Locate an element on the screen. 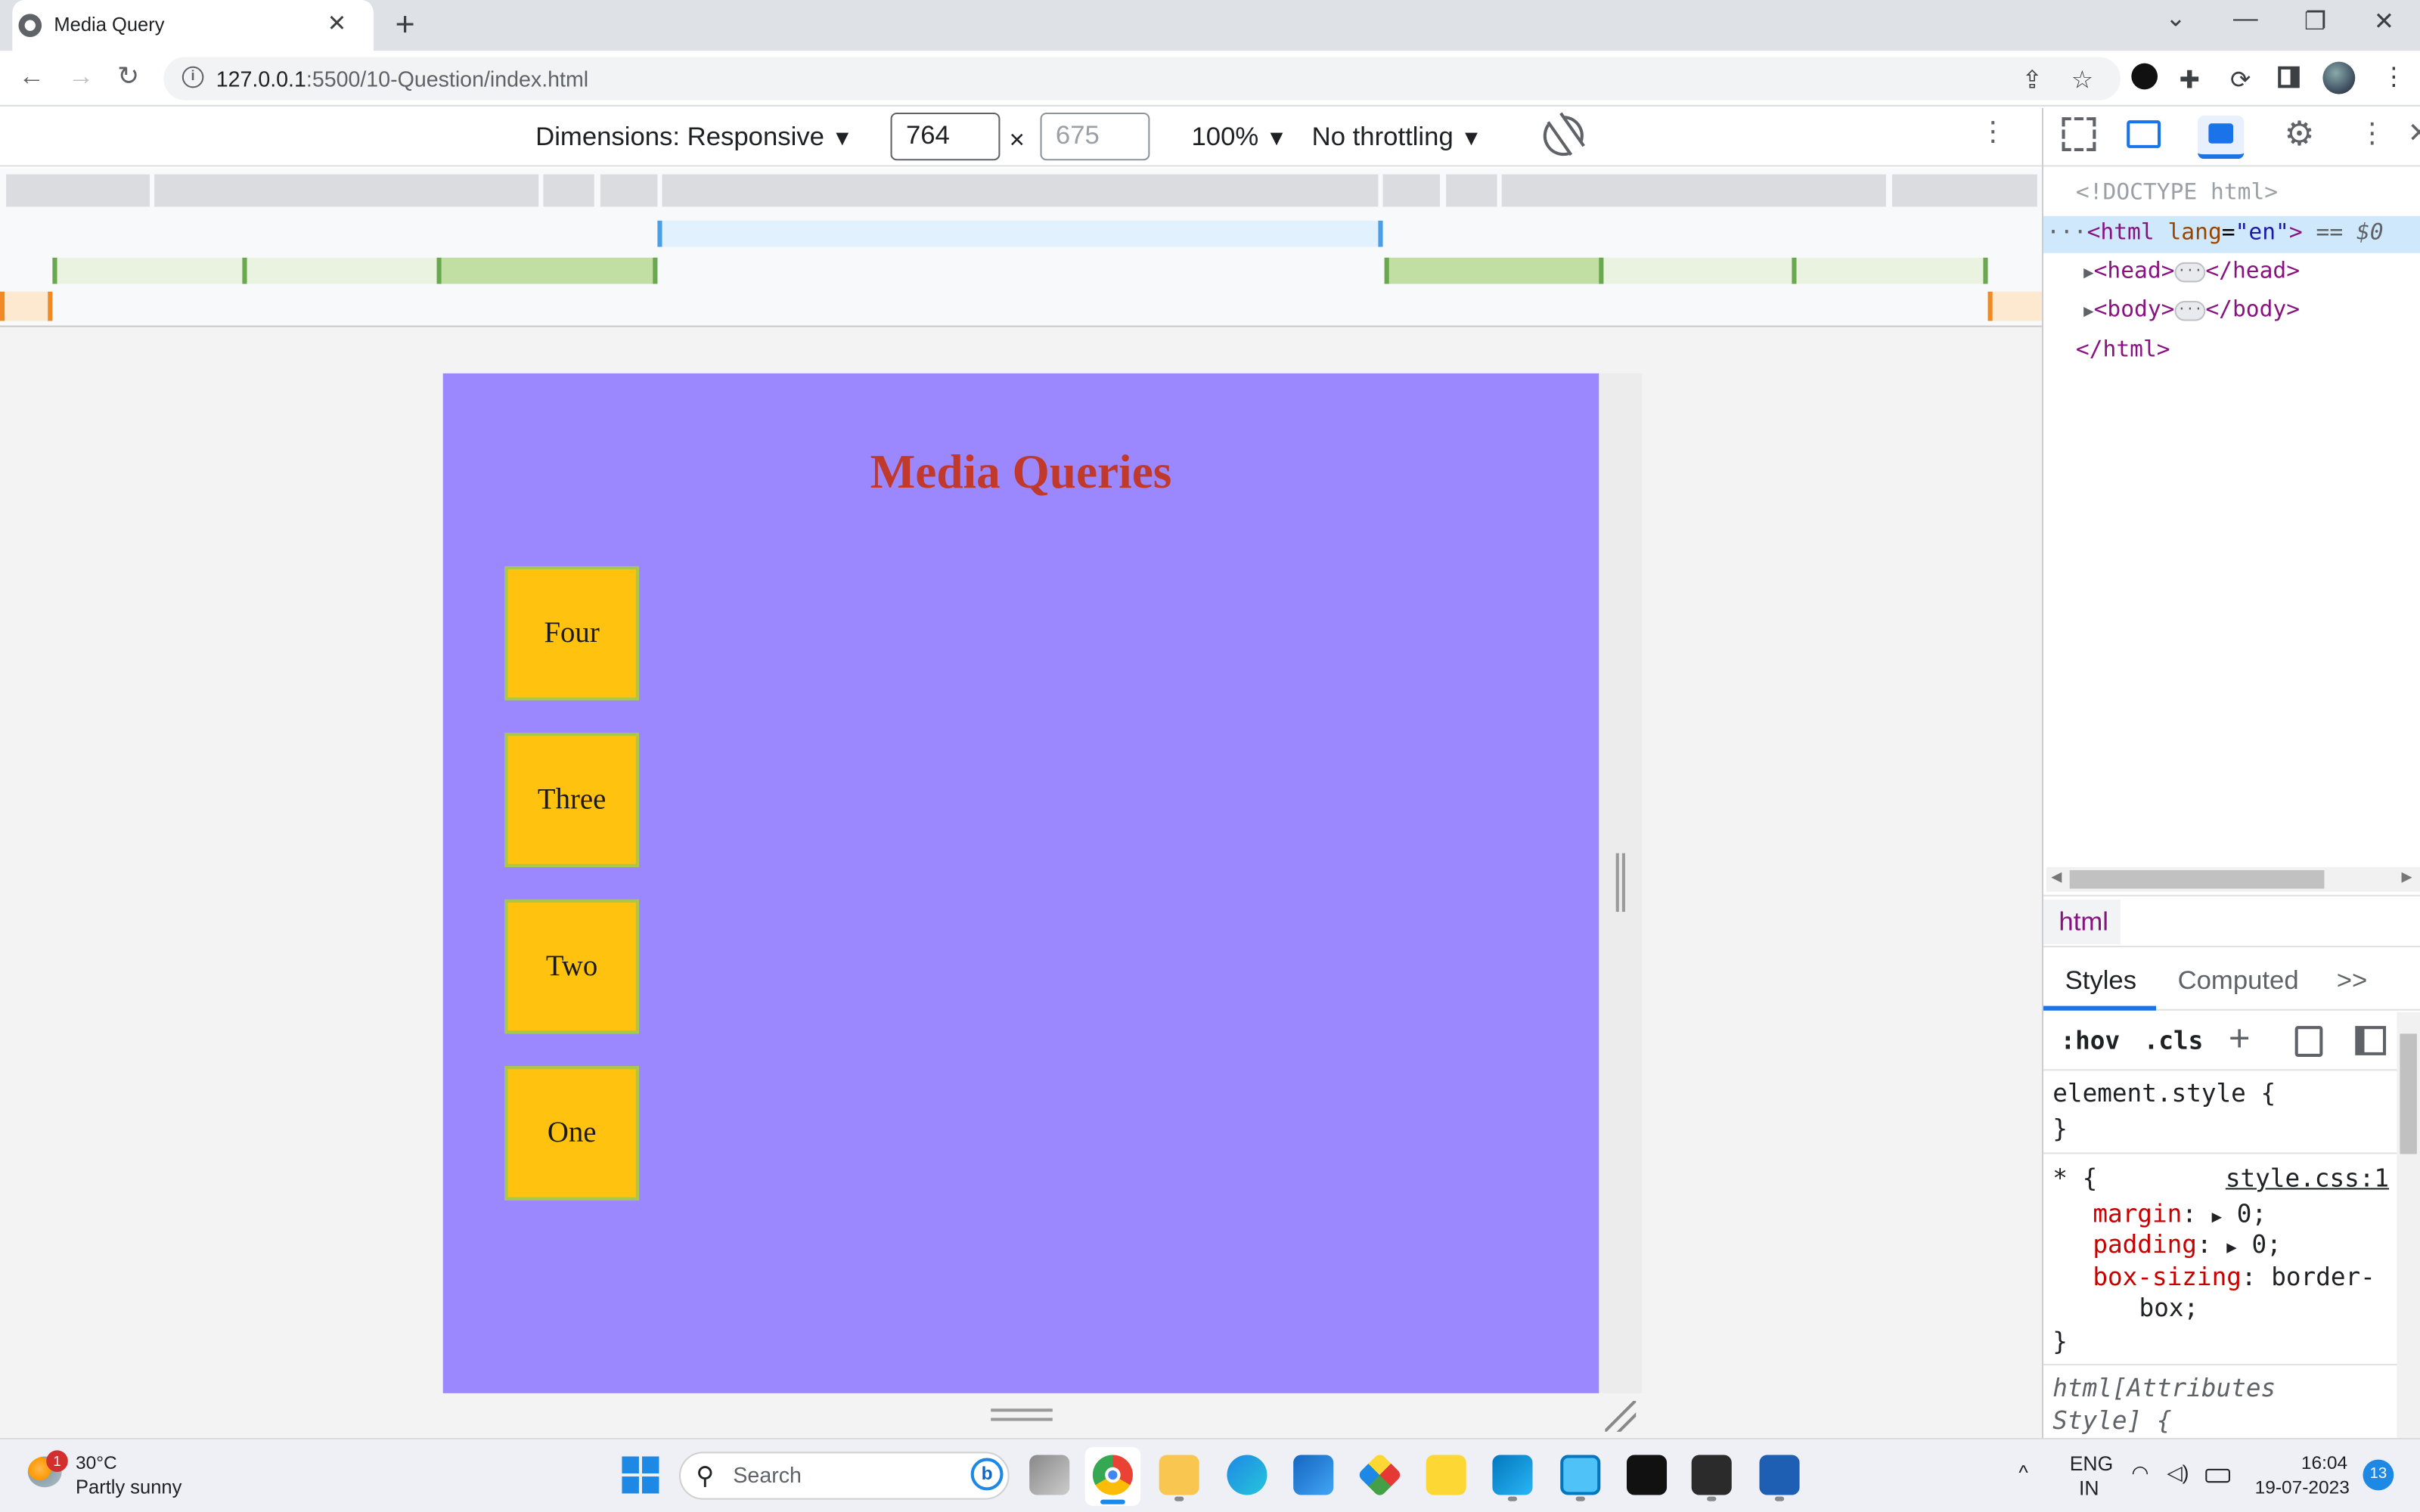 This screenshot has height=1512, width=2420. battery-icon is located at coordinates (2217, 1475).